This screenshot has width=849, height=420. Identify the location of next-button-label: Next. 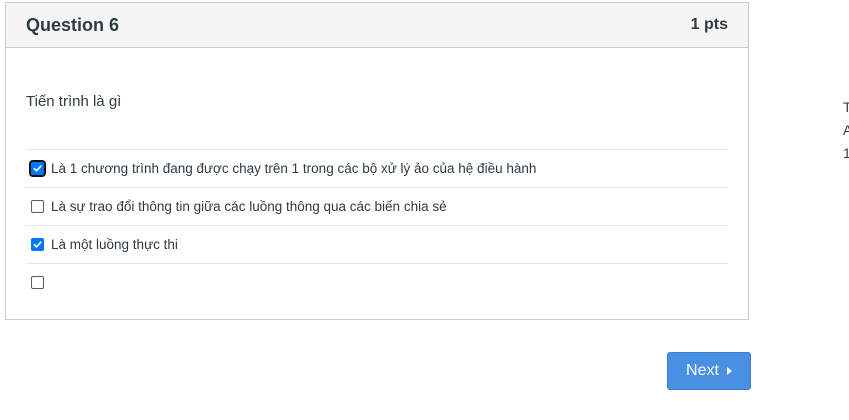
(702, 370).